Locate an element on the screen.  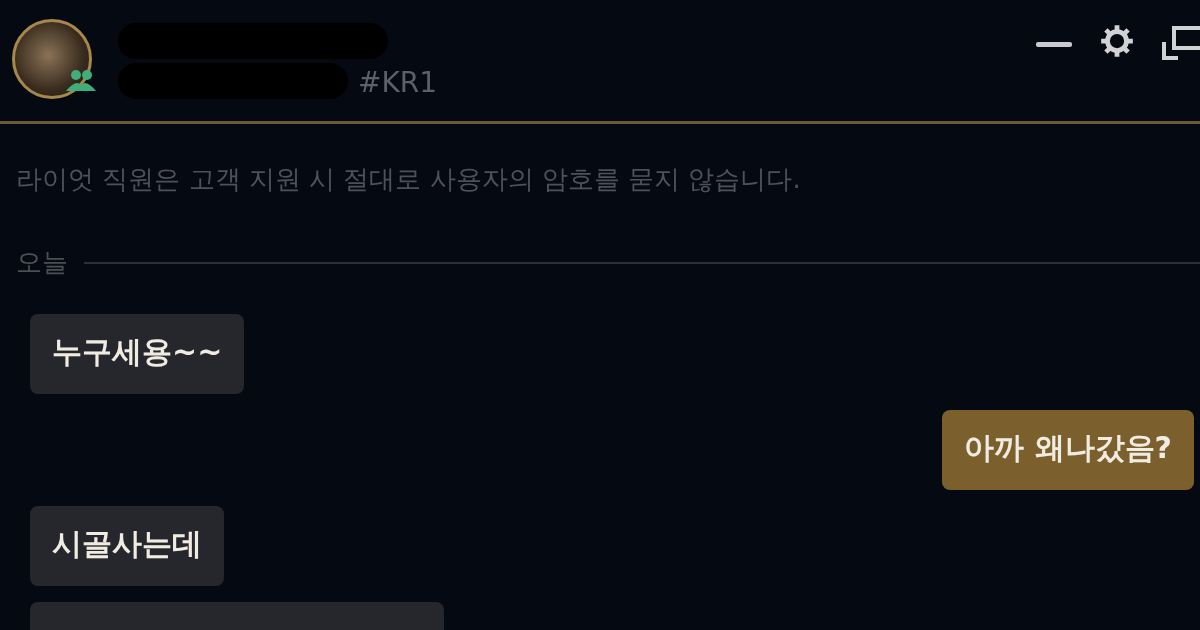
notice-text: 라이엇 직원은 고객 지원 시 절대로 사용자의 암호를 묻지 않습니다. is located at coordinates (409, 179).